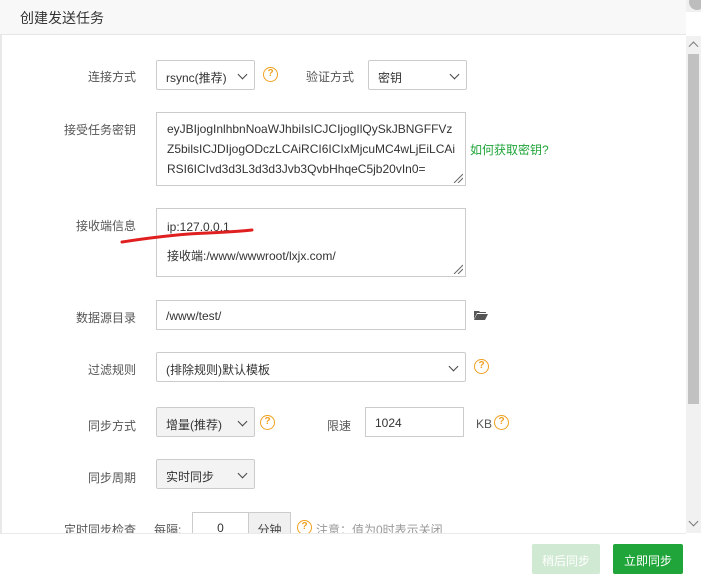  I want to click on scheduled-check-label: 定时同步检查, so click(99, 528).